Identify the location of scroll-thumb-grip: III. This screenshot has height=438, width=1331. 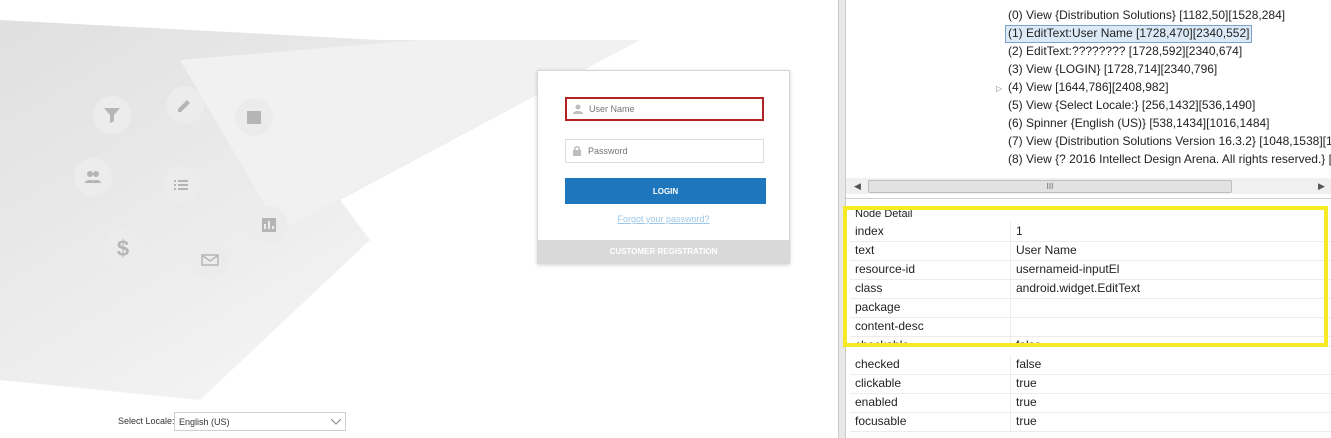
(1050, 186).